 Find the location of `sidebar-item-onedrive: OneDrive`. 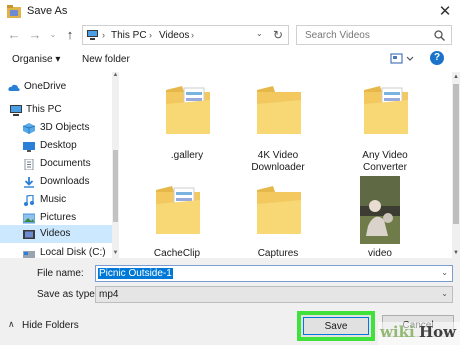

sidebar-item-onedrive: OneDrive is located at coordinates (56, 87).